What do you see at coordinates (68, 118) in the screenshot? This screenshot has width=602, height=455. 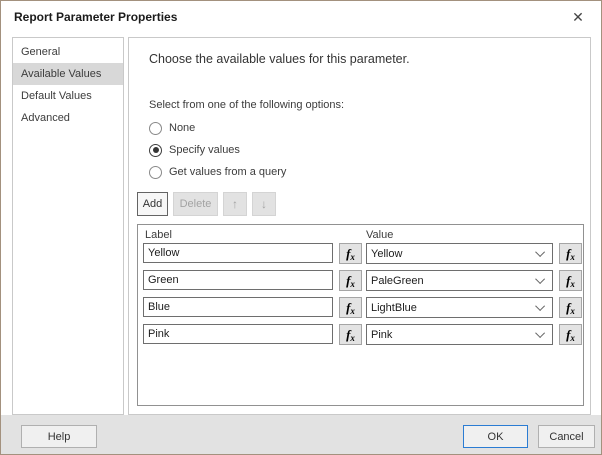 I see `sidebar-item-advanced: Advanced` at bounding box center [68, 118].